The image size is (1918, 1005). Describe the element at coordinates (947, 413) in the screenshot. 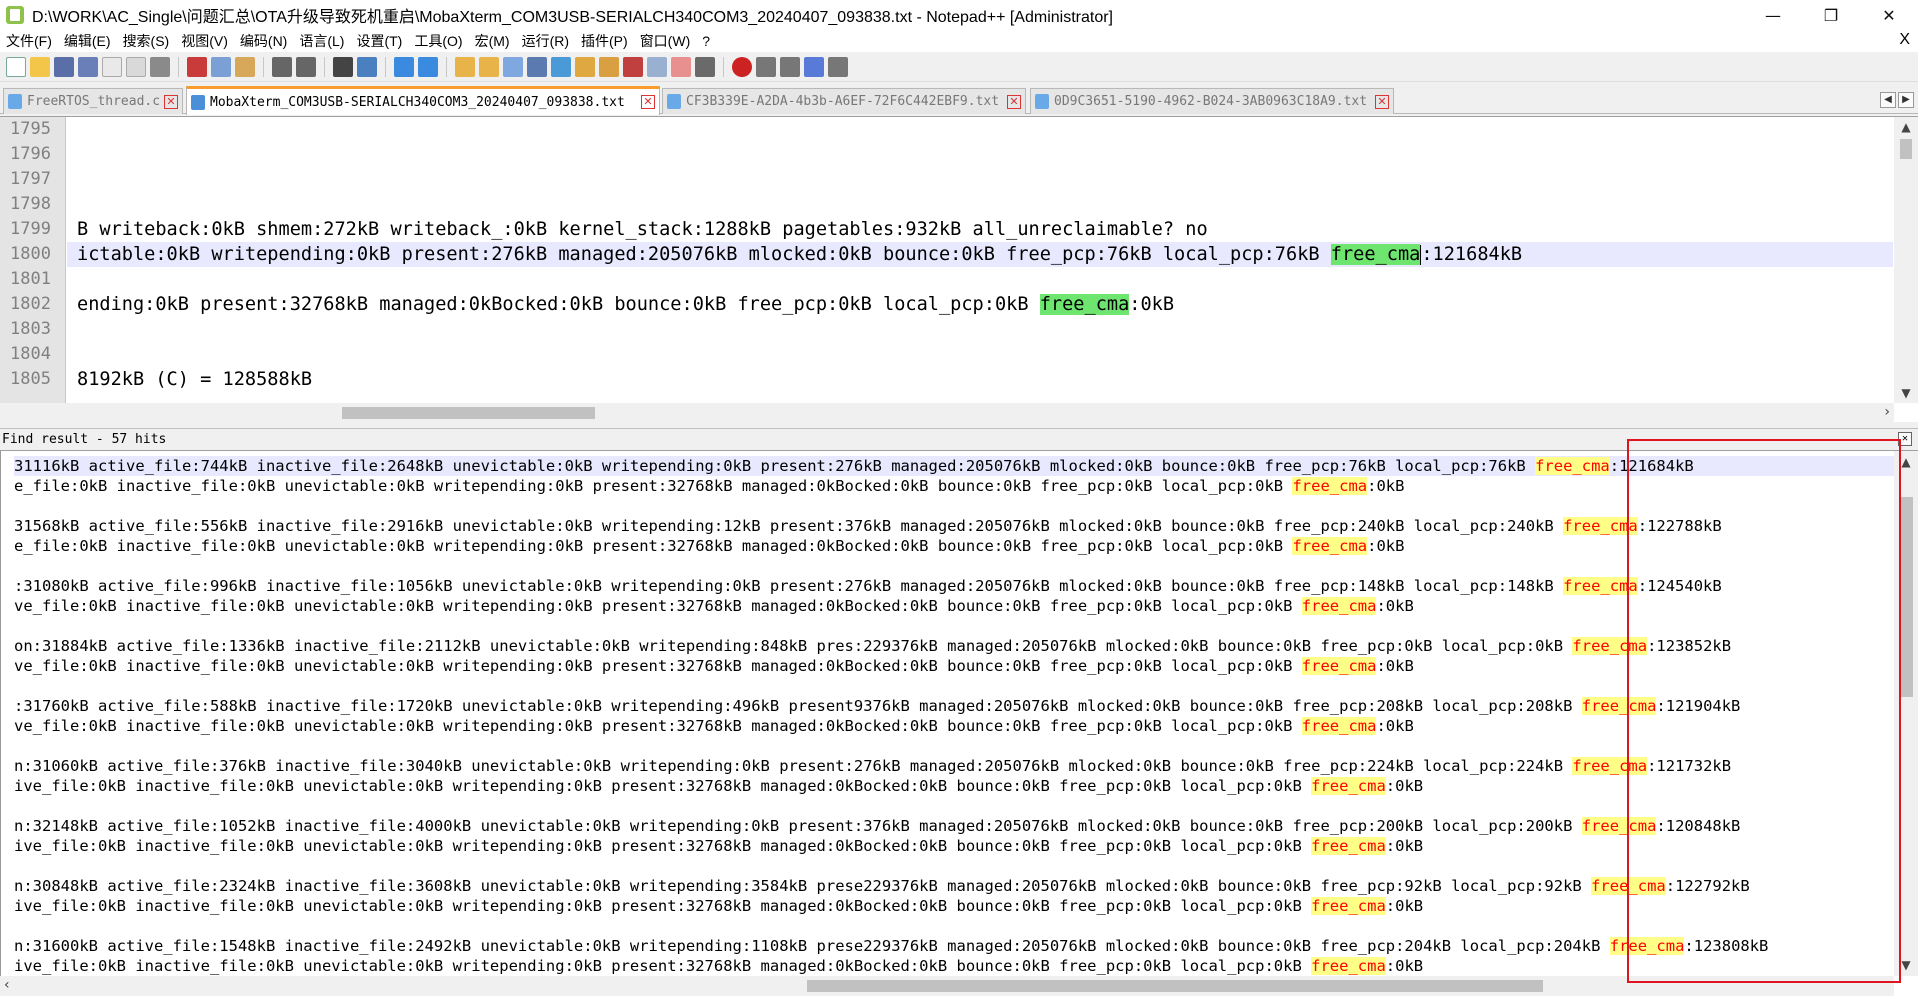

I see `editor-horizontal-scrollbar: ›` at that location.